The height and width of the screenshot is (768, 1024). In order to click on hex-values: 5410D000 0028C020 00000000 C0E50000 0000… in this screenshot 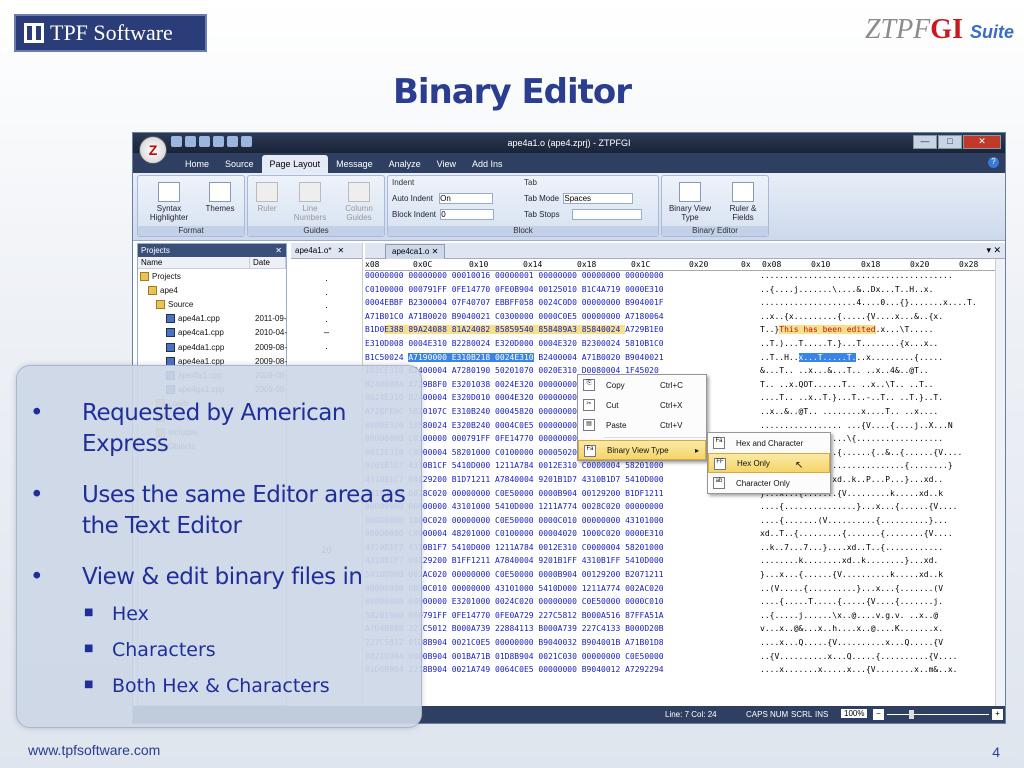, I will do `click(560, 496)`.